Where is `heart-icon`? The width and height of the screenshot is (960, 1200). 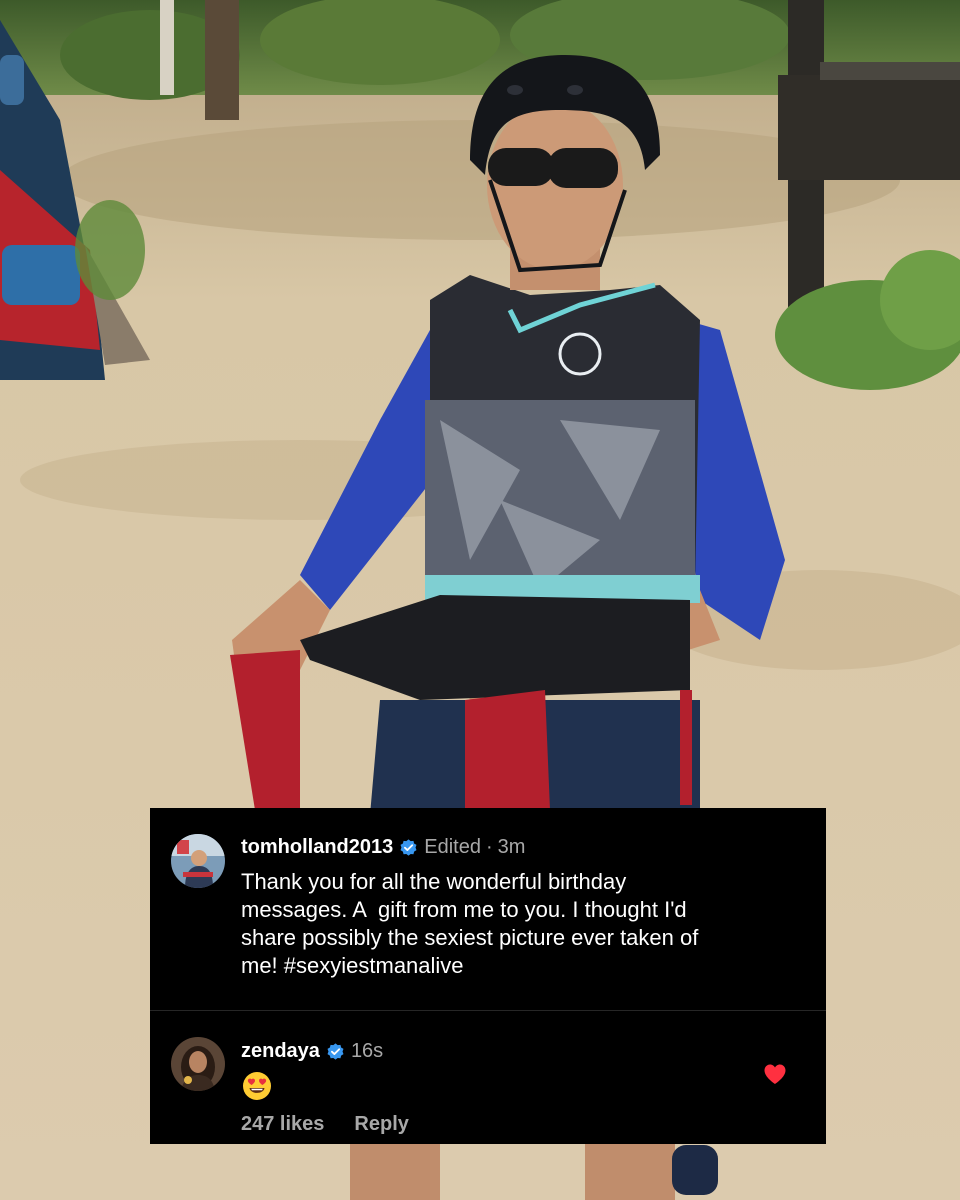
heart-icon is located at coordinates (775, 1074).